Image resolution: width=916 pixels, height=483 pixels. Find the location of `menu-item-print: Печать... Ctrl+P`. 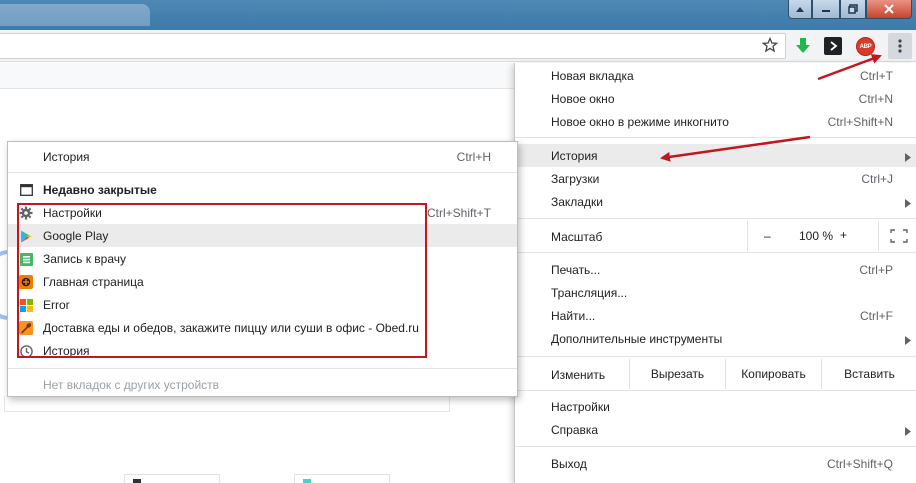

menu-item-print: Печать... Ctrl+P is located at coordinates (715, 269).